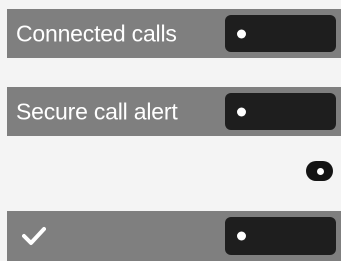 Image resolution: width=341 pixels, height=261 pixels. Describe the element at coordinates (34, 236) in the screenshot. I see `checkmark-icon` at that location.